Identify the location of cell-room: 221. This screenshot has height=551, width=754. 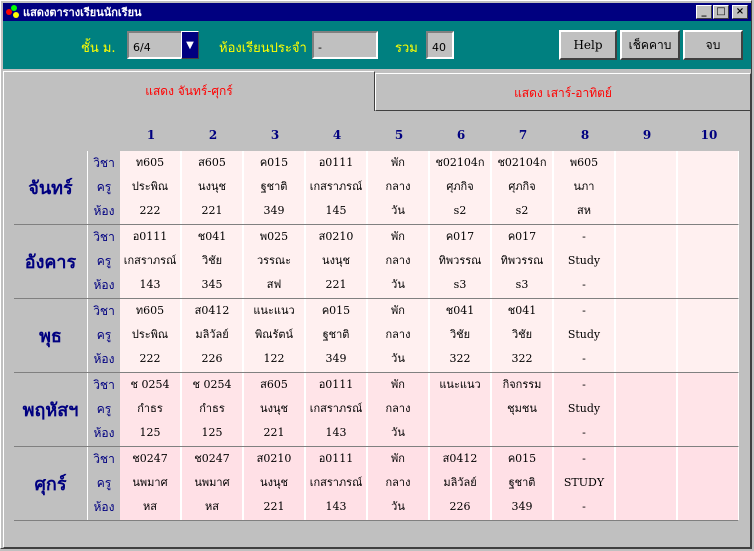
(274, 432).